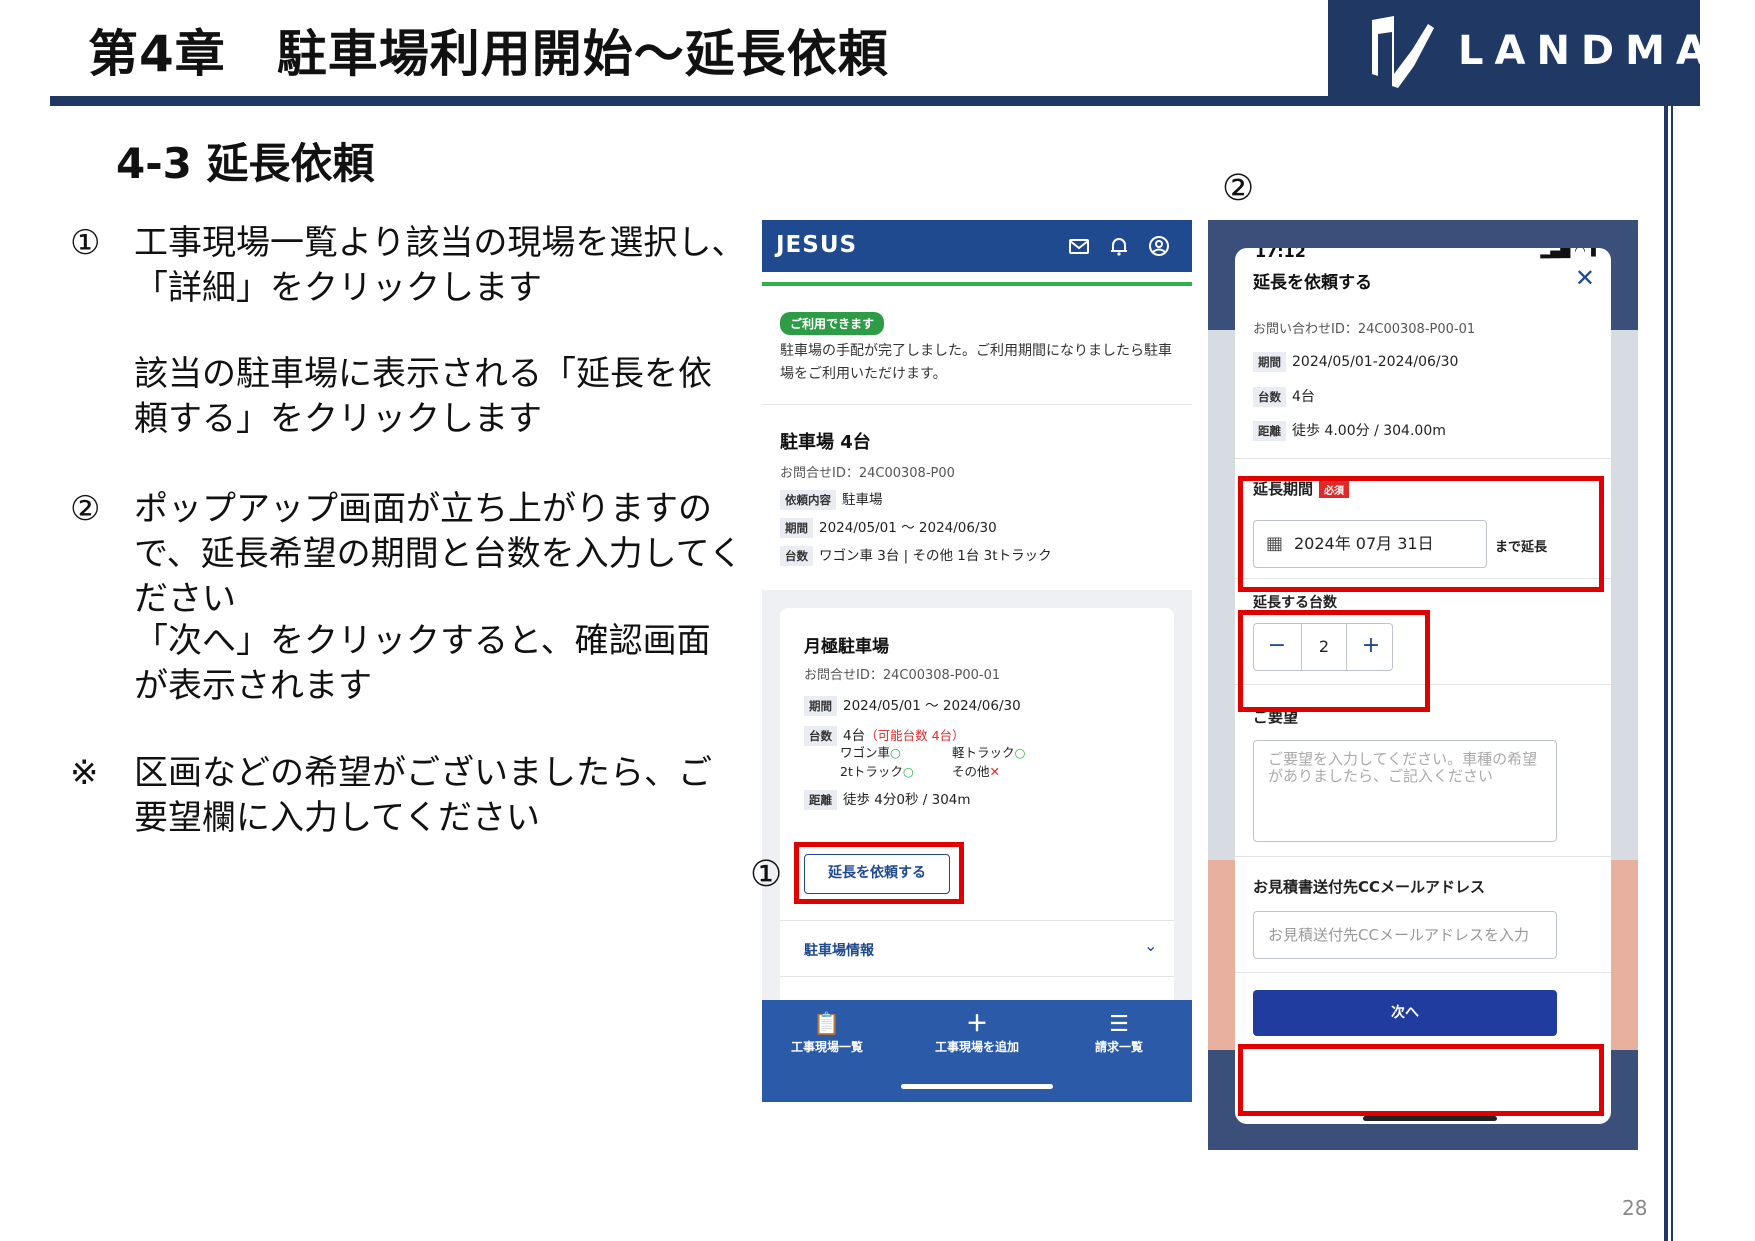 The width and height of the screenshot is (1755, 1241). What do you see at coordinates (902, 675) in the screenshot?
I see `parking-inquiry-id: お問合せID：24C00308-P00-01` at bounding box center [902, 675].